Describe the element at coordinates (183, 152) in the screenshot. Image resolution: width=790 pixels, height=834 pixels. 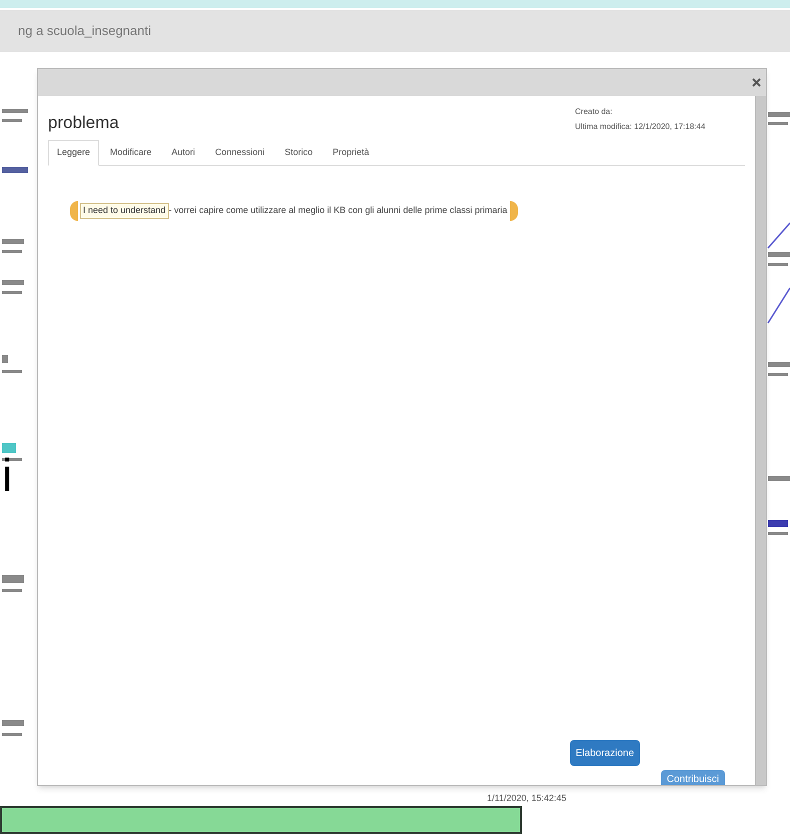
I see `tab: Autori` at that location.